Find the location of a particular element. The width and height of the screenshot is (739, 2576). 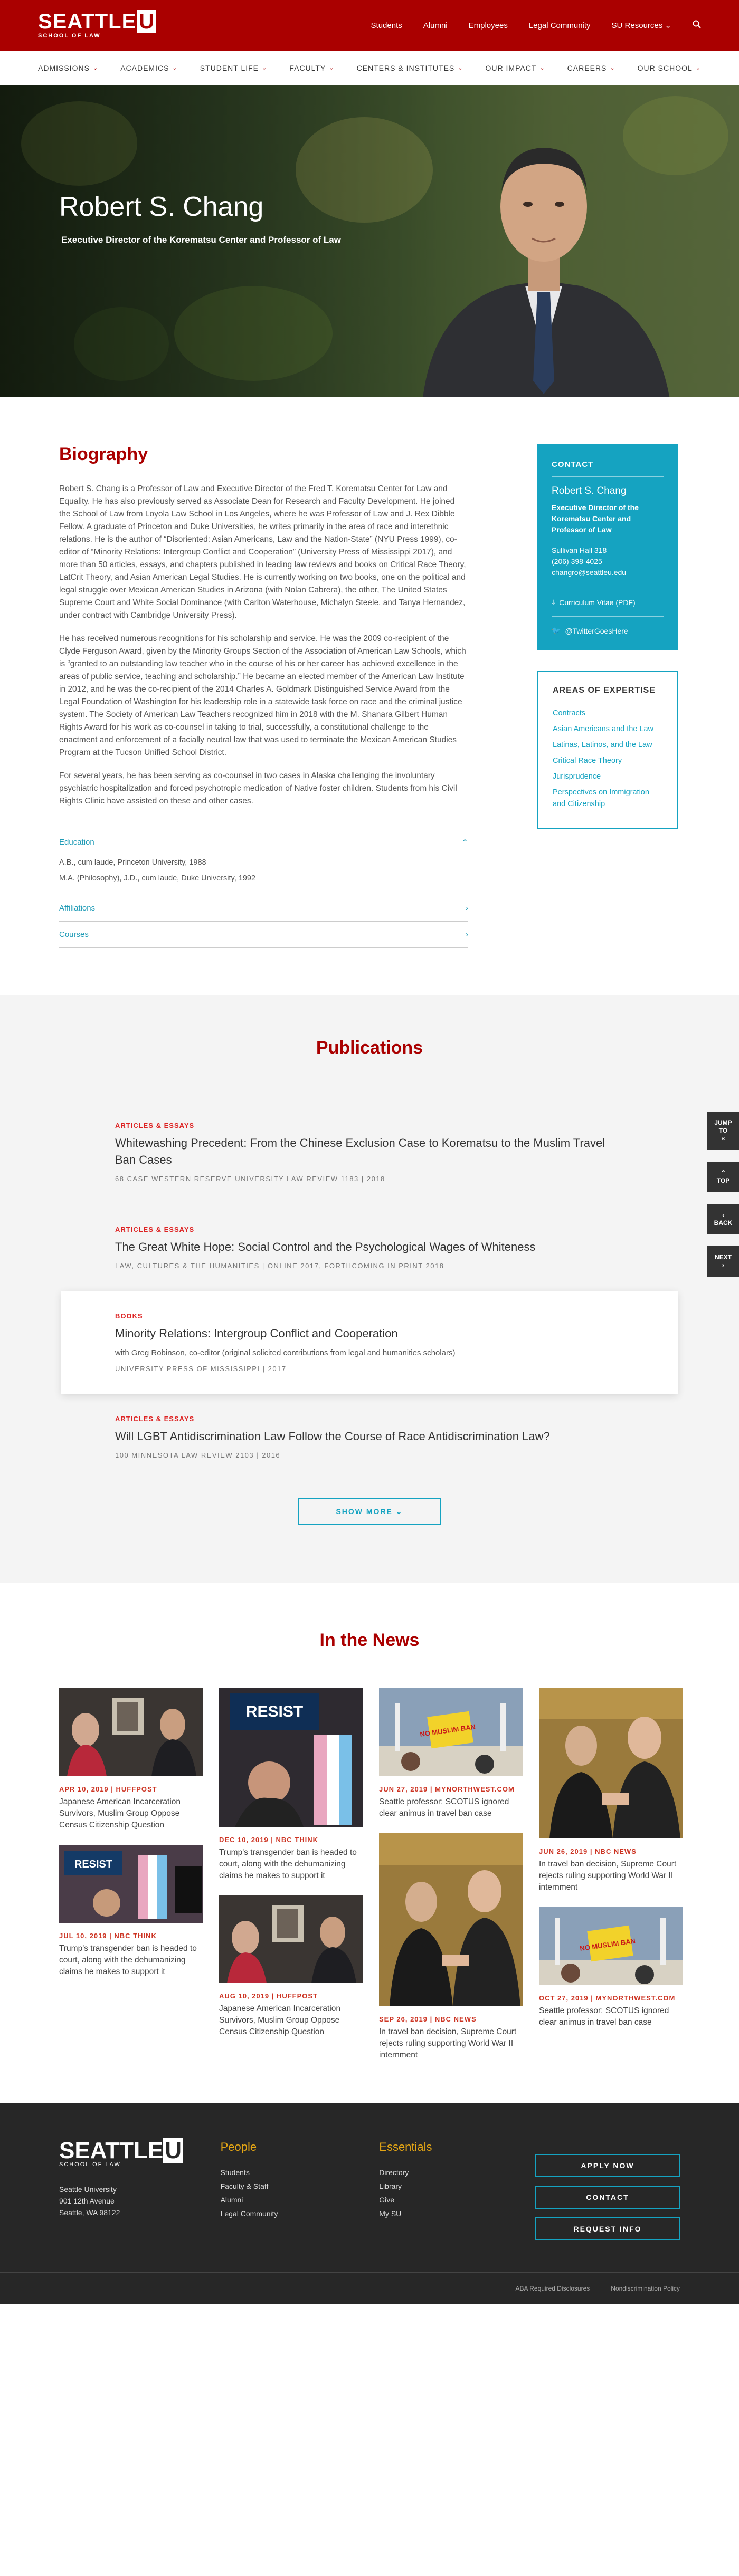

expertise-link: Jurisprudence is located at coordinates (607, 776).